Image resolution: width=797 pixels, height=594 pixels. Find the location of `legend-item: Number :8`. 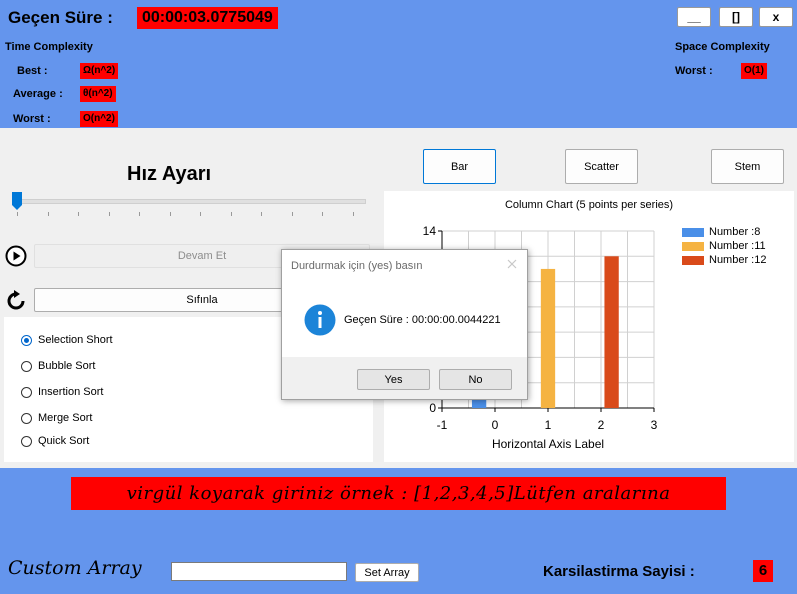

legend-item: Number :8 is located at coordinates (721, 232).